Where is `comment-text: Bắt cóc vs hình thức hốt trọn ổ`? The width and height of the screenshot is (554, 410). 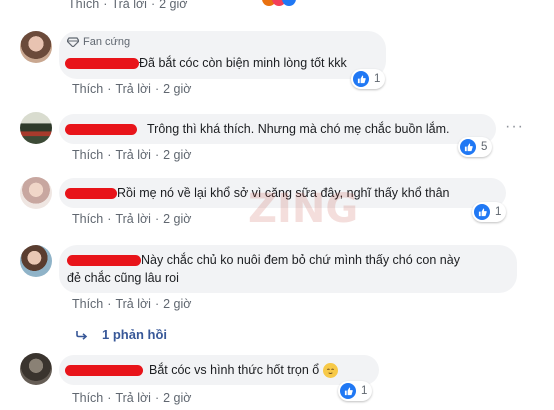
comment-text: Bắt cóc vs hình thức hốt trọn ổ is located at coordinates (201, 370).